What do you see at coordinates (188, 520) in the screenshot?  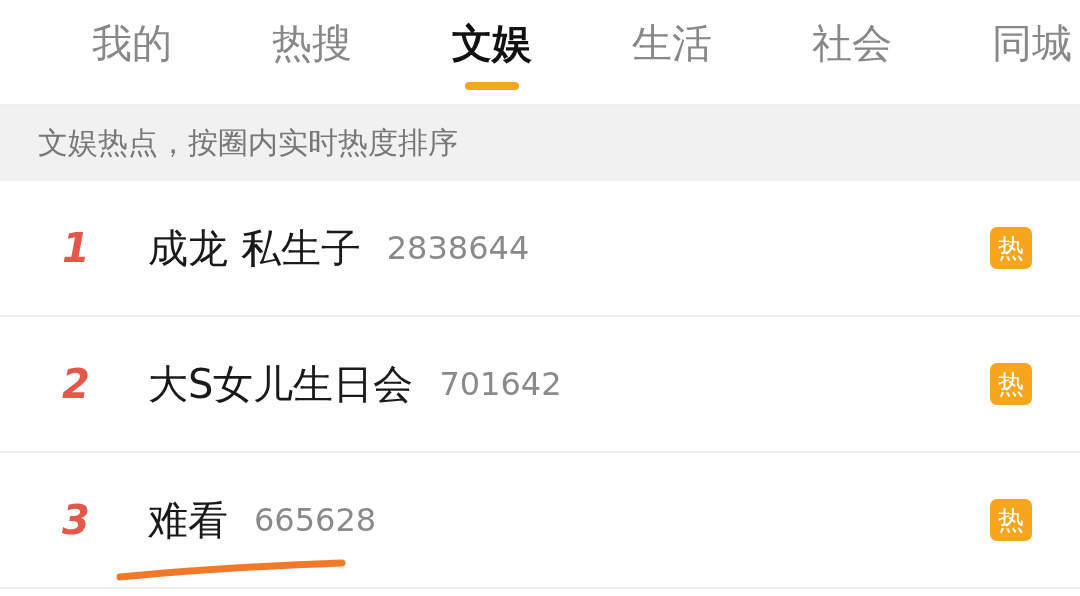 I see `topic-title: 难看` at bounding box center [188, 520].